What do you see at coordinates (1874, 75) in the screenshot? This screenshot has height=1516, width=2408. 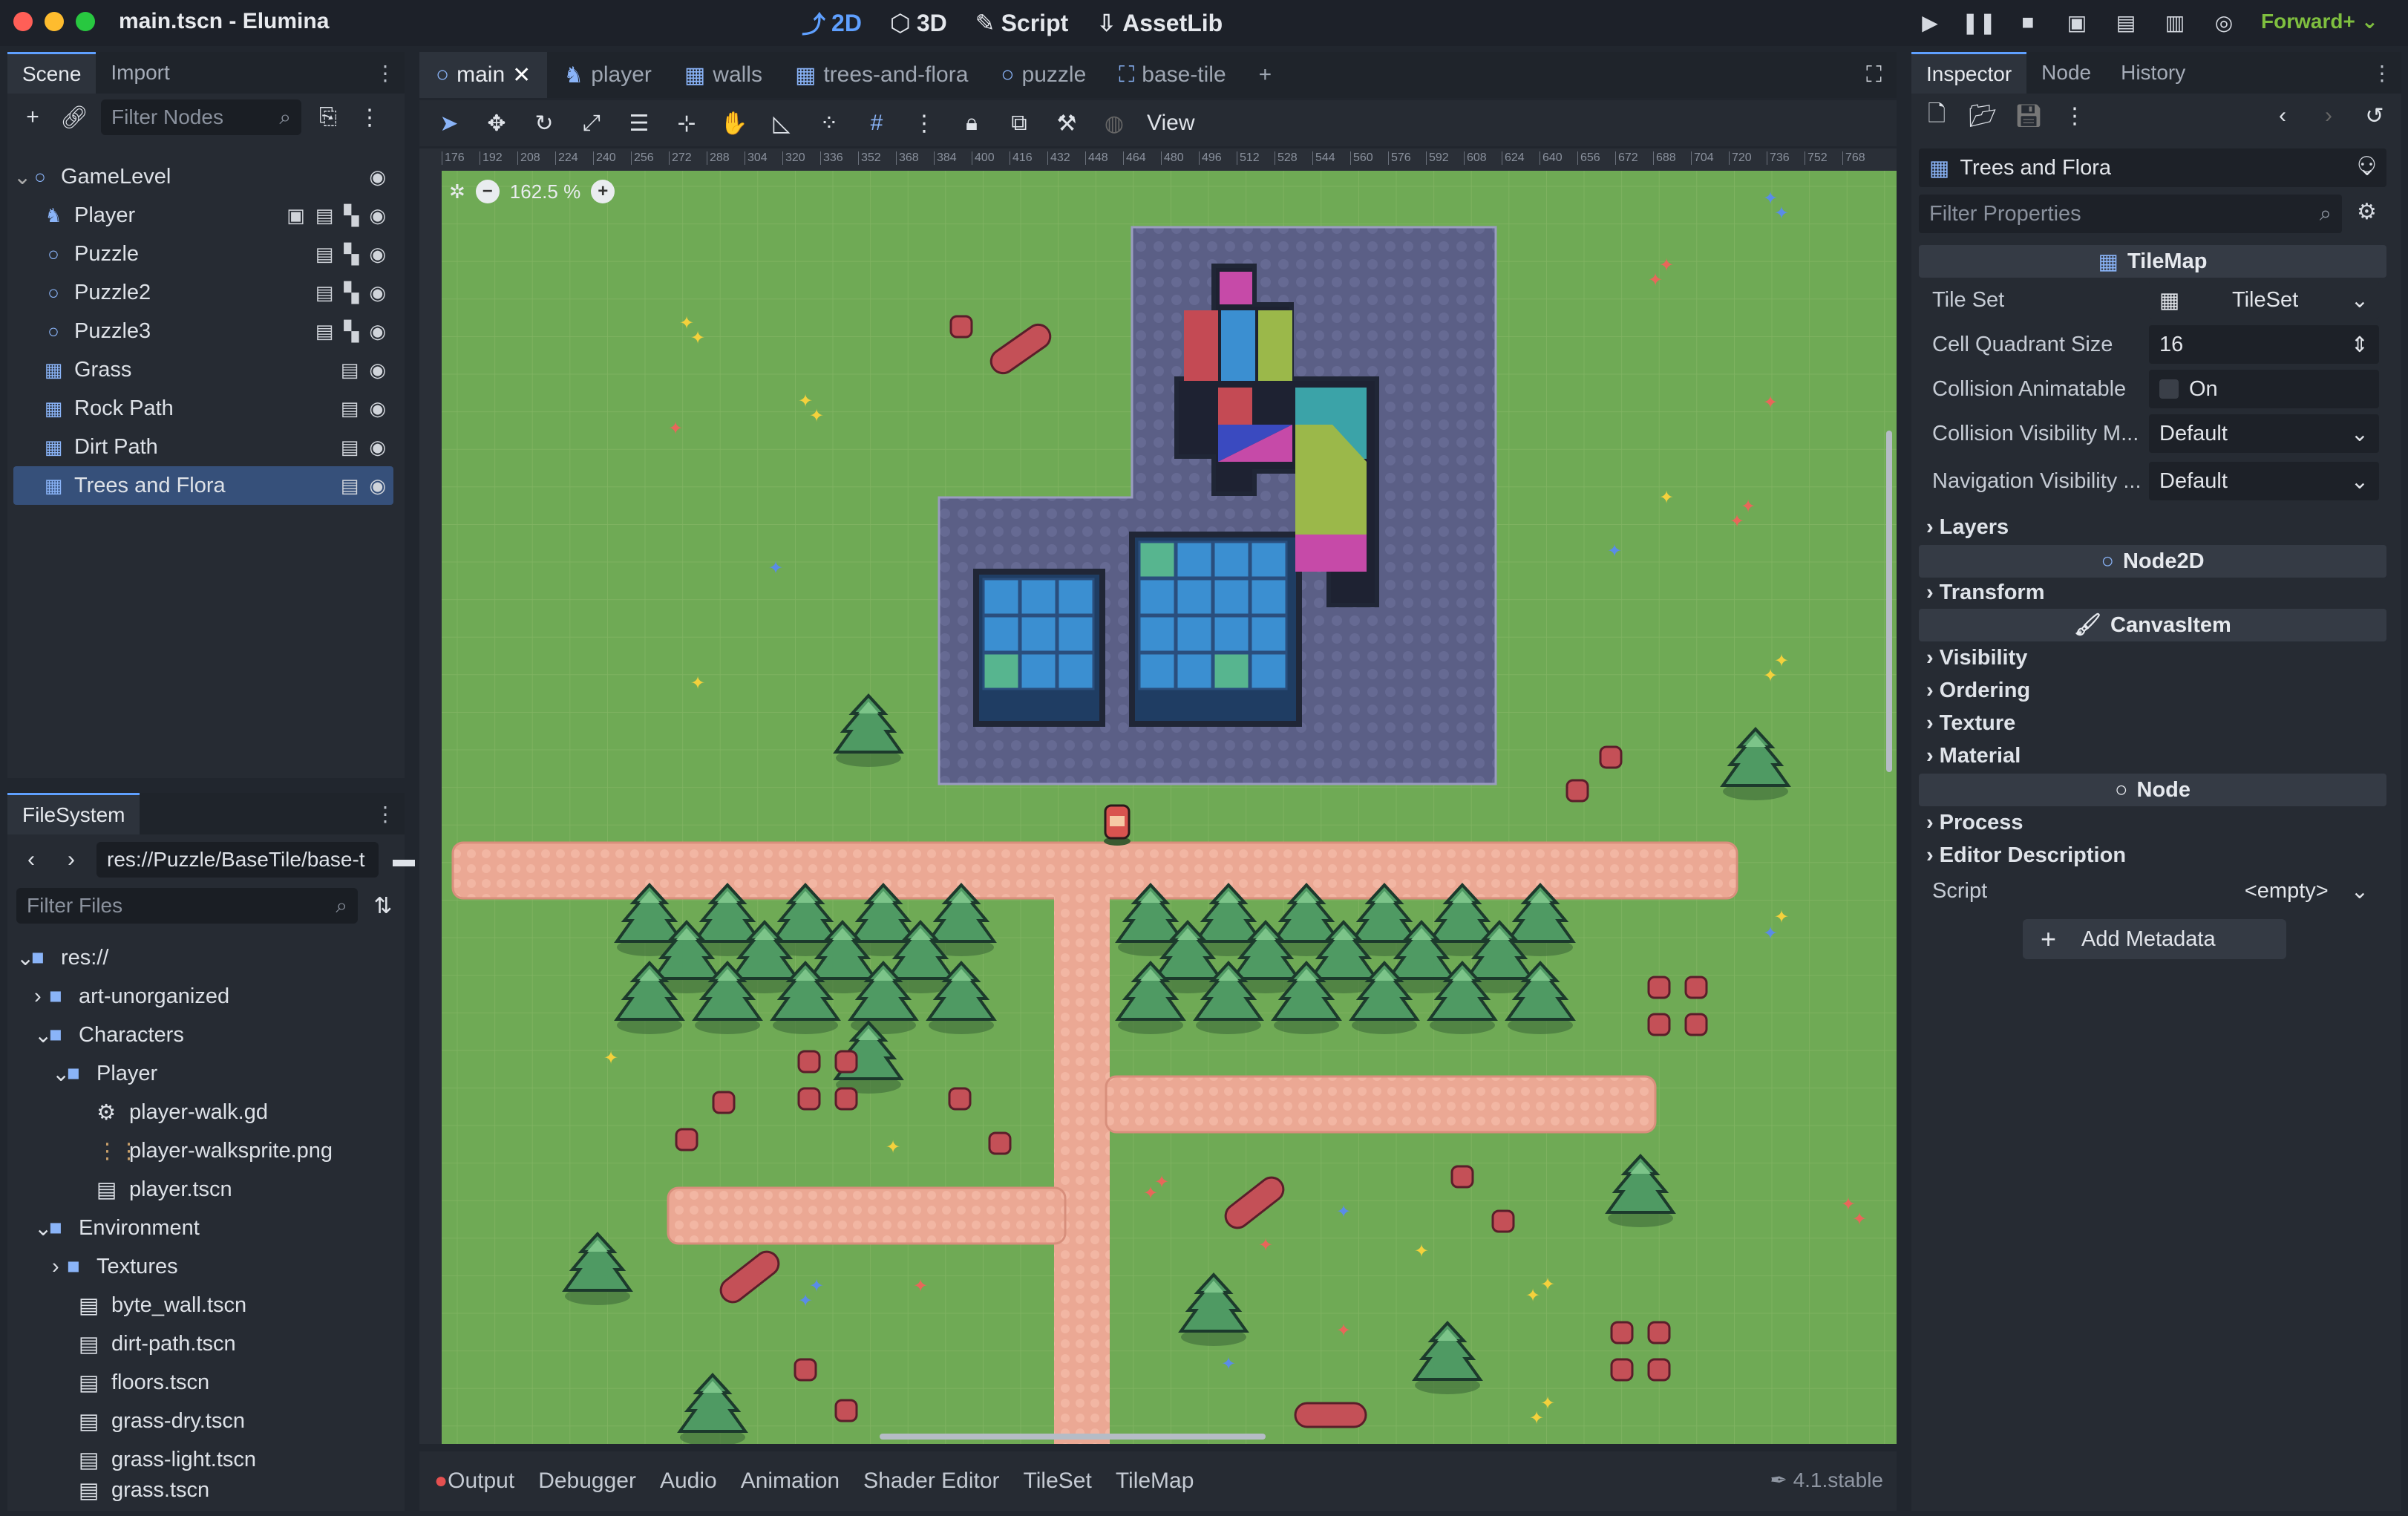 I see `distraction-free-icon: ⛶` at bounding box center [1874, 75].